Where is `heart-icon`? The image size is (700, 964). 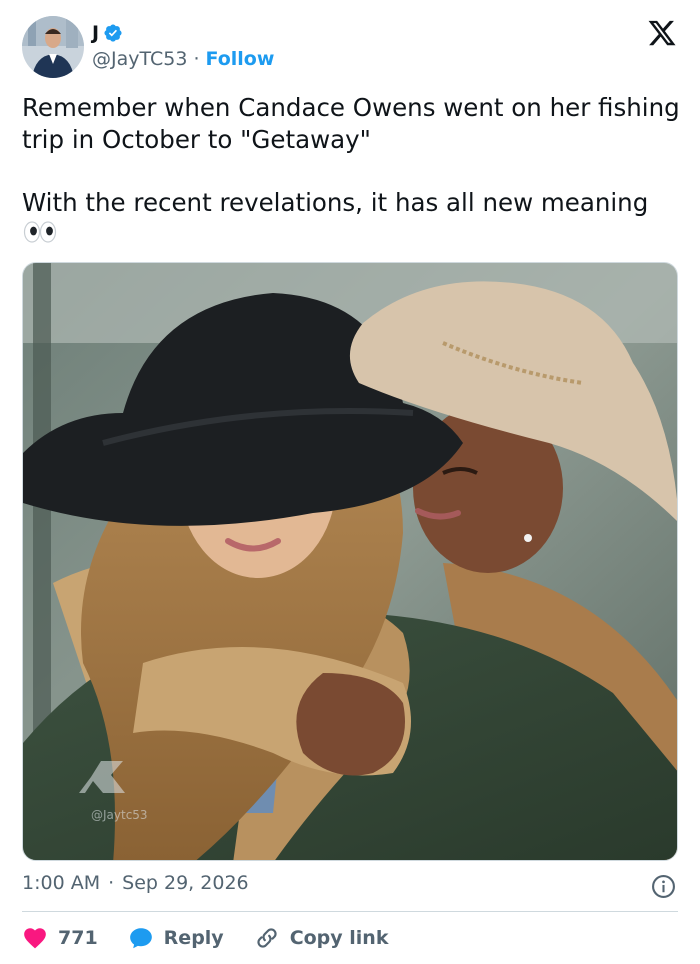 heart-icon is located at coordinates (35, 938).